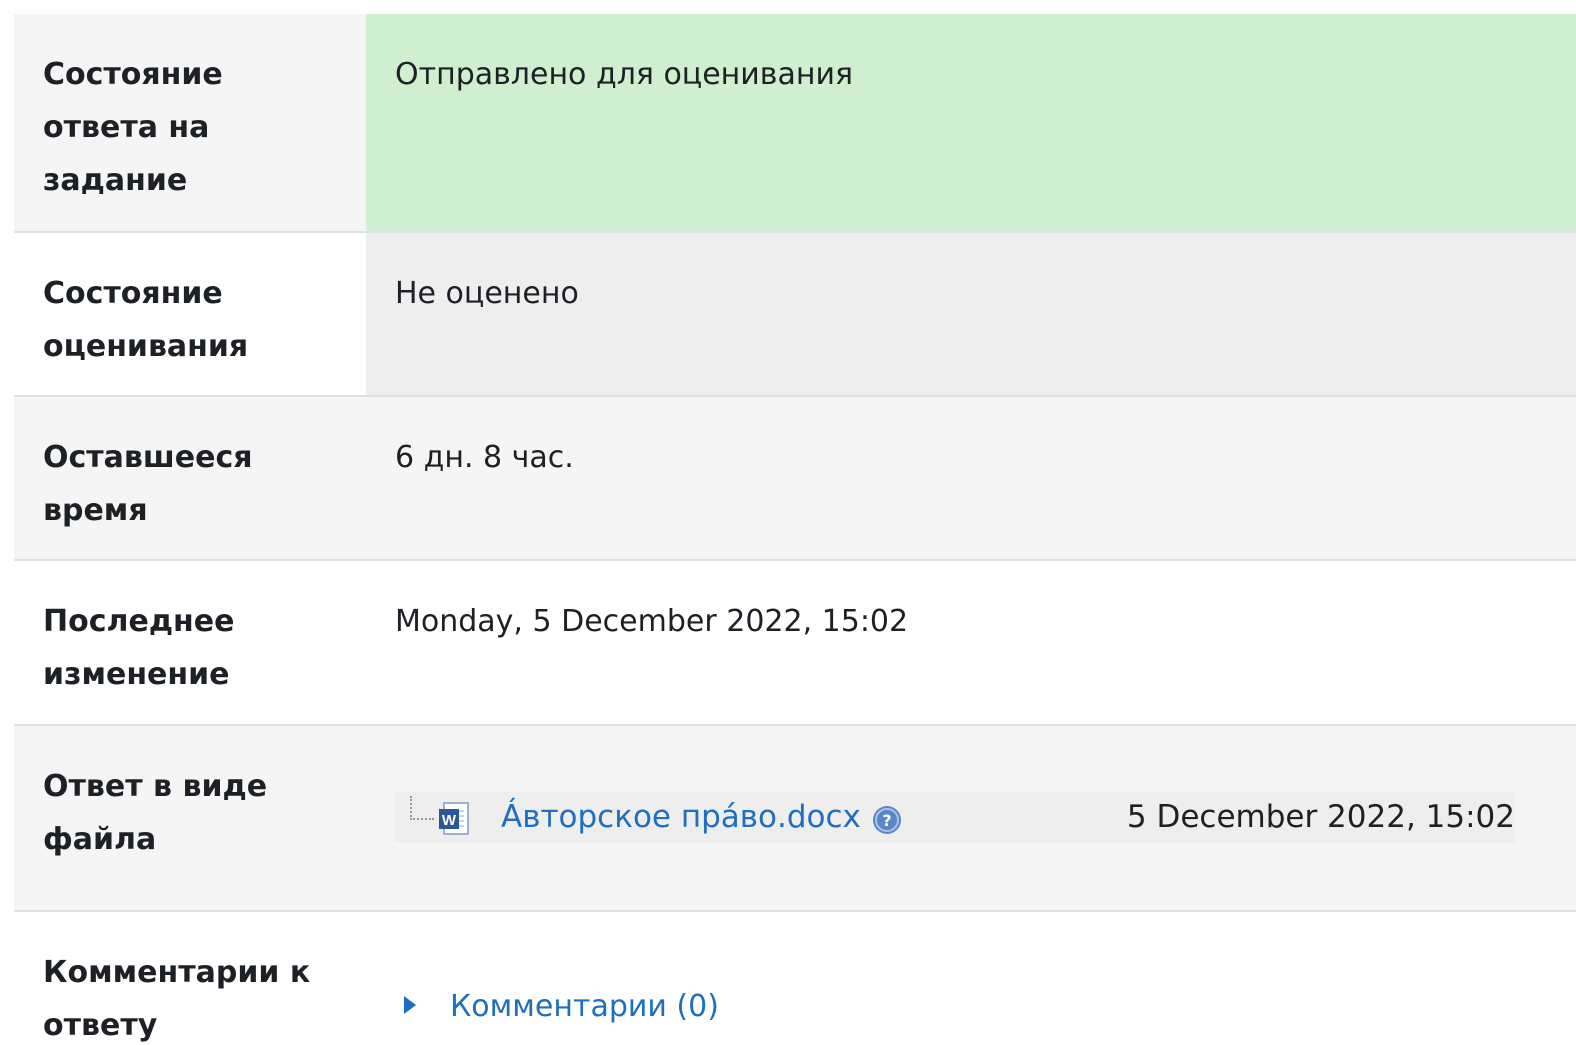  I want to click on svg-text: W, so click(449, 820).